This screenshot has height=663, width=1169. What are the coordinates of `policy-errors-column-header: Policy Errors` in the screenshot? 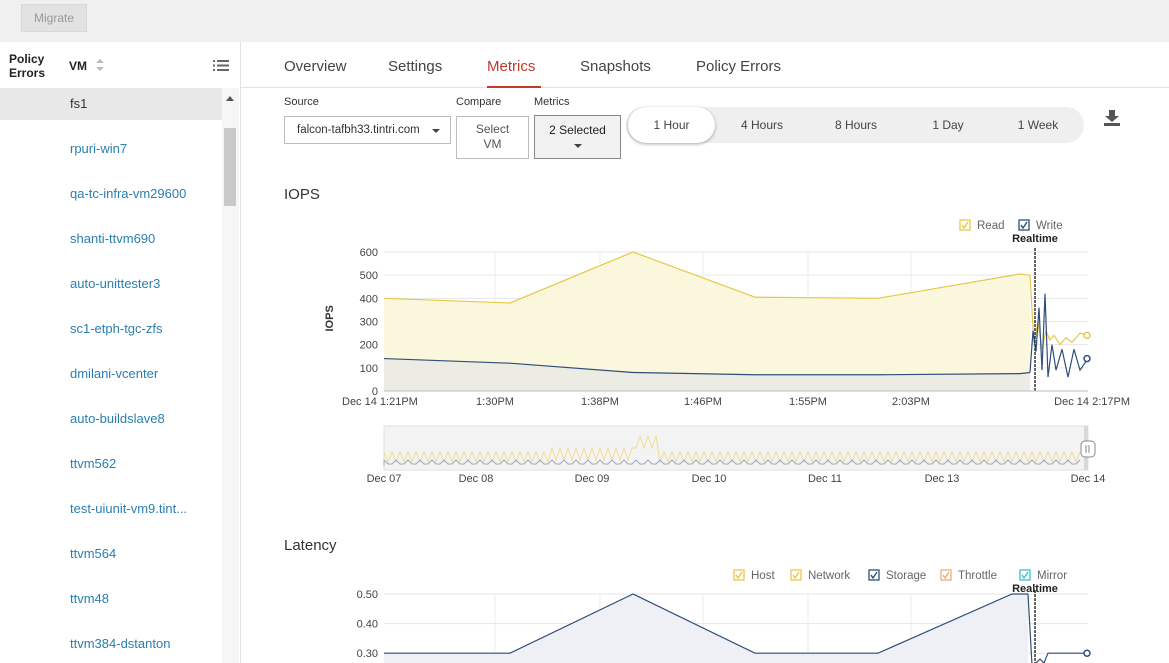 It's located at (27, 66).